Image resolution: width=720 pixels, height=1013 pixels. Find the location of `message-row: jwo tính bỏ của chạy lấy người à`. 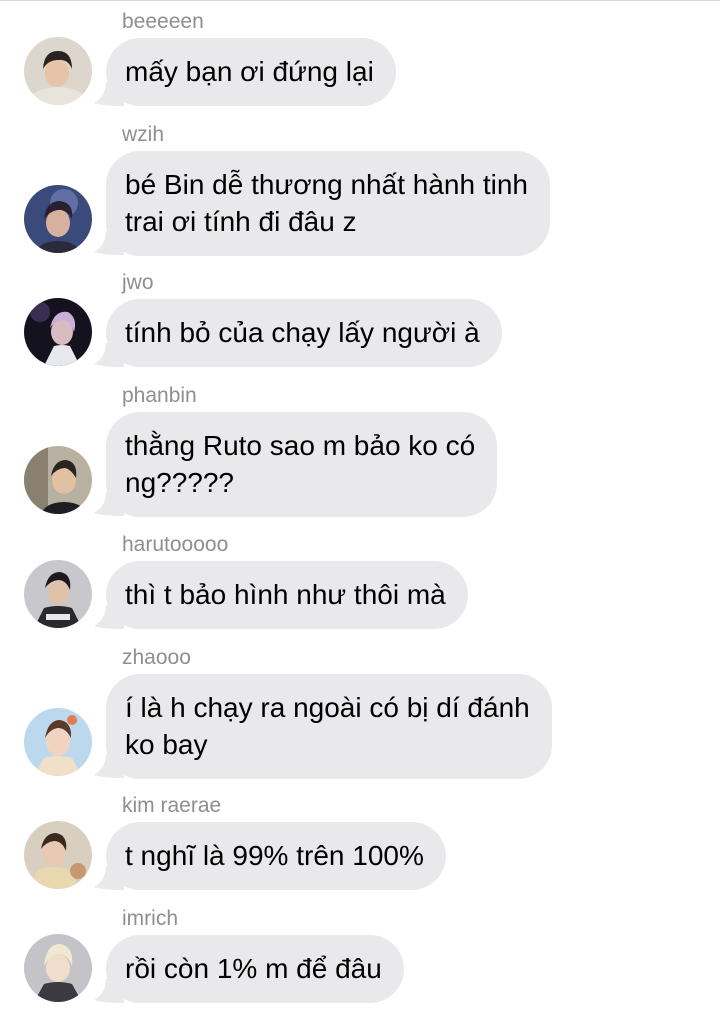

message-row: jwo tính bỏ của chạy lấy người à is located at coordinates (360, 319).